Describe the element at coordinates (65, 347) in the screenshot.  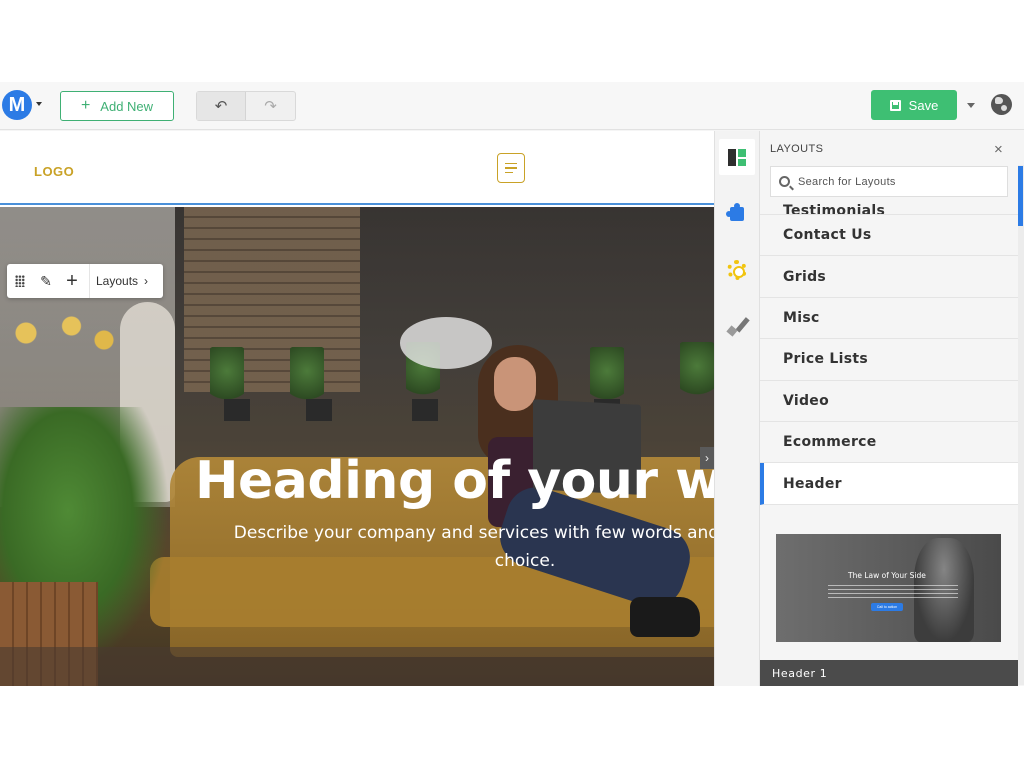
I see `hero-background-flowers` at that location.